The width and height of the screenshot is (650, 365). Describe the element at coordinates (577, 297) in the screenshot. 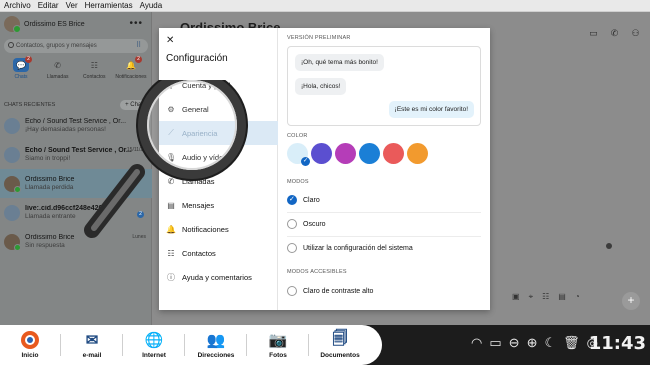

I see `audio-message-icon: ◔` at that location.